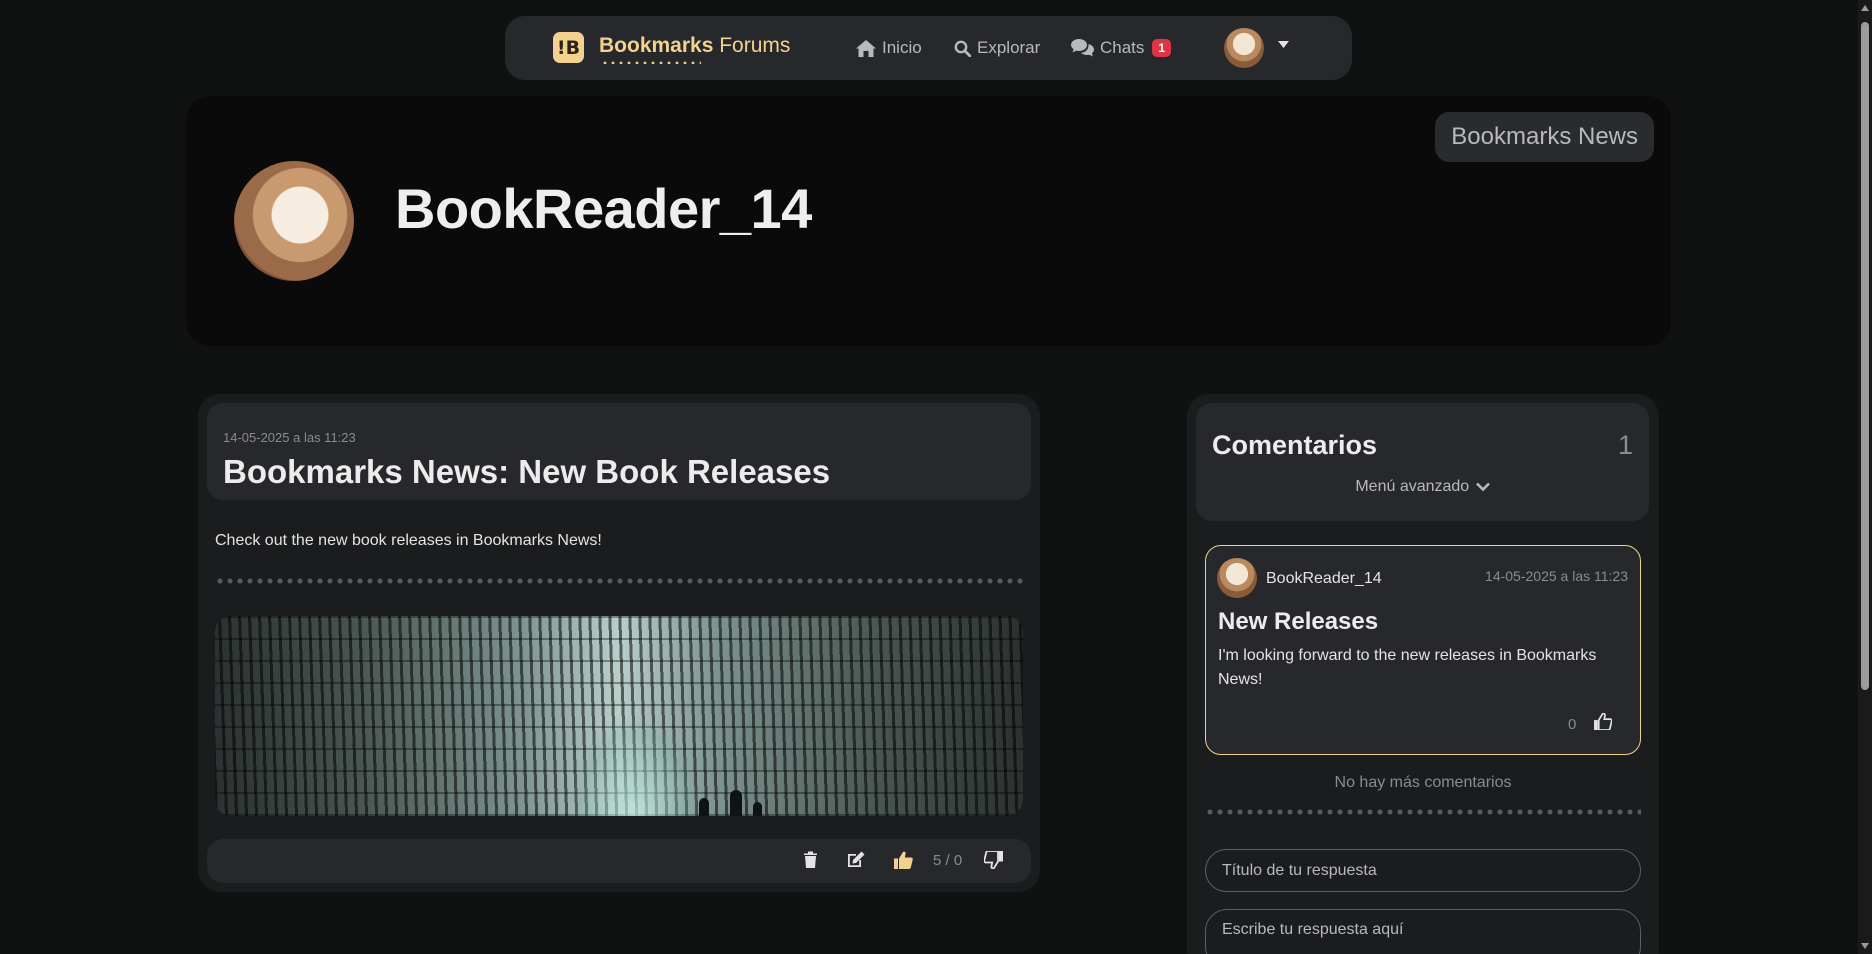  I want to click on vote-count: 5 / 0, so click(948, 860).